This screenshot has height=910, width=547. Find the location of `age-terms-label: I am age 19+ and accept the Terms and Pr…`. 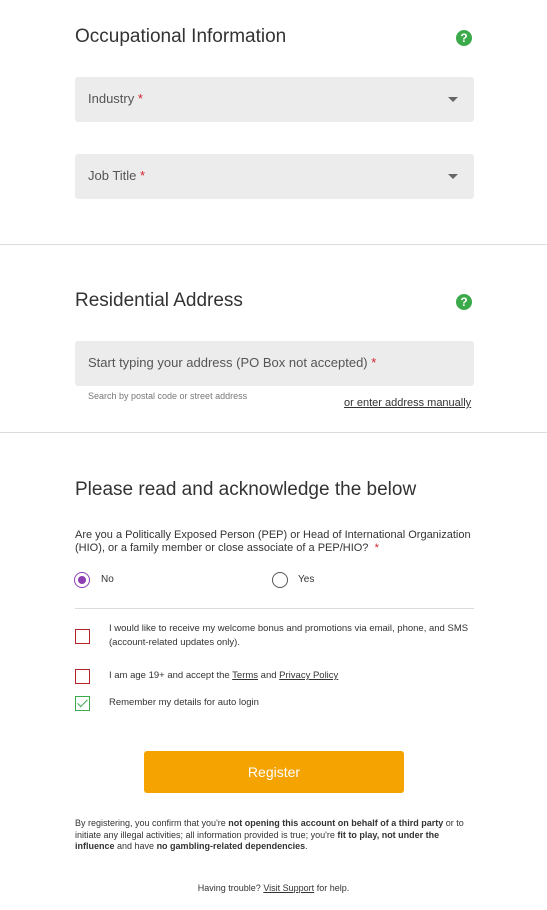

age-terms-label: I am age 19+ and accept the Terms and Pr… is located at coordinates (224, 675).